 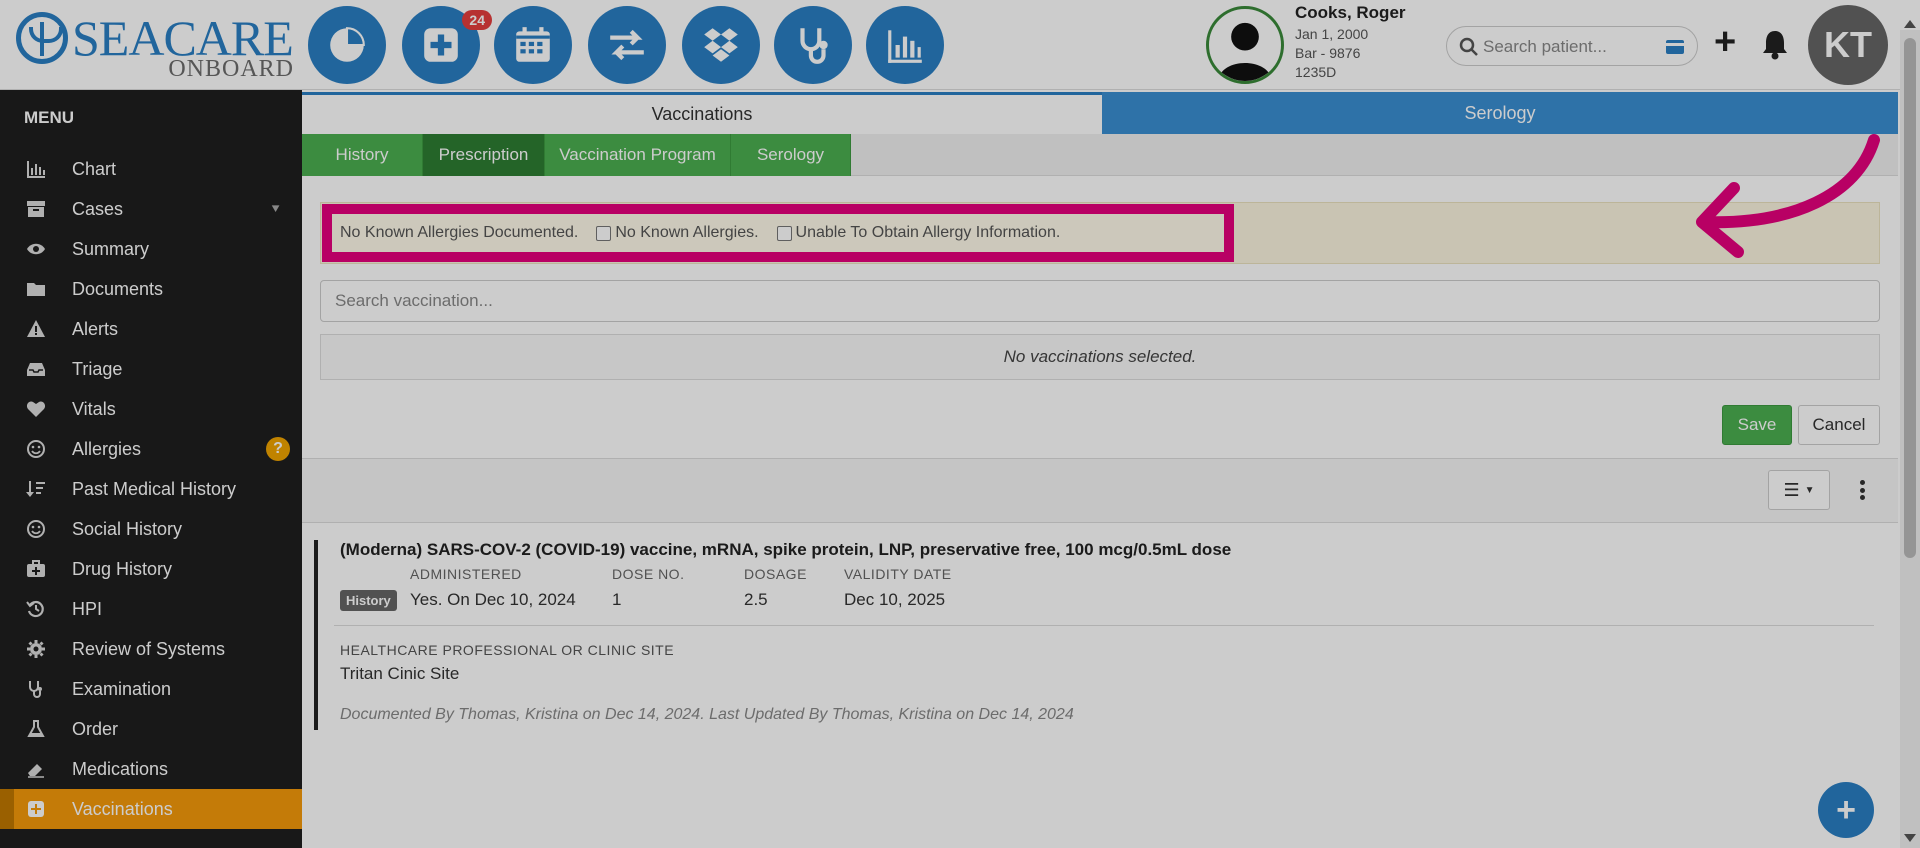 I want to click on trident-icon, so click(x=42, y=38).